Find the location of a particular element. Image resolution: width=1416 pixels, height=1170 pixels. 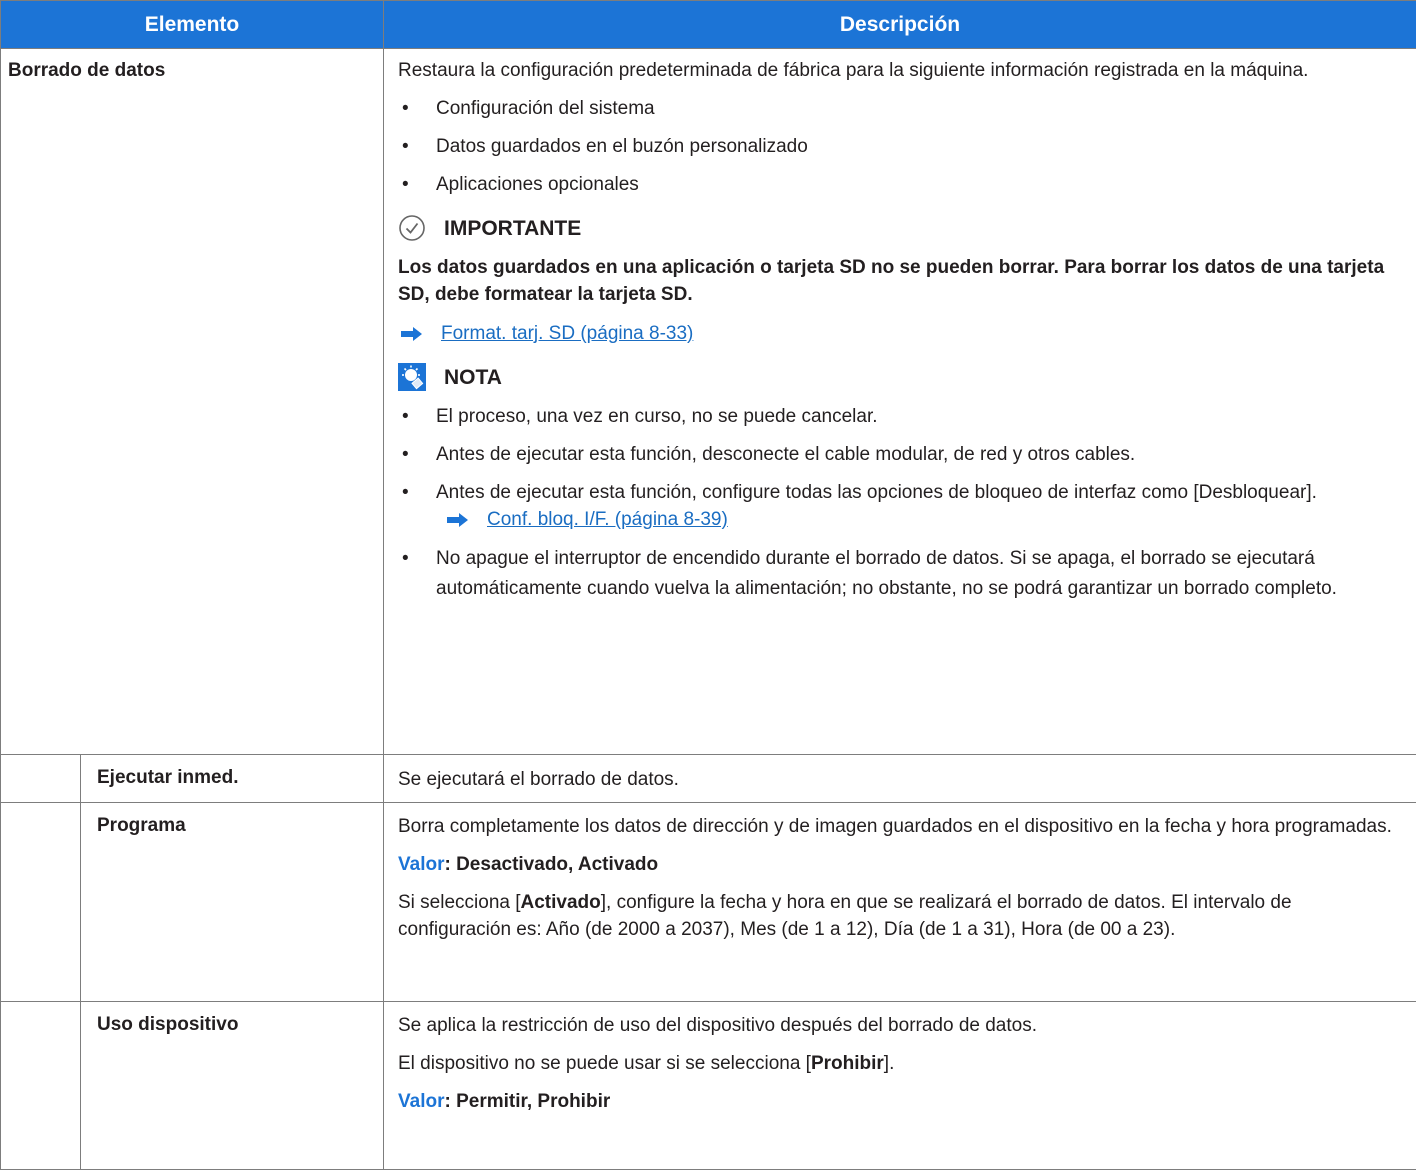

list-item: Aplicaciones opcionales is located at coordinates (899, 184).